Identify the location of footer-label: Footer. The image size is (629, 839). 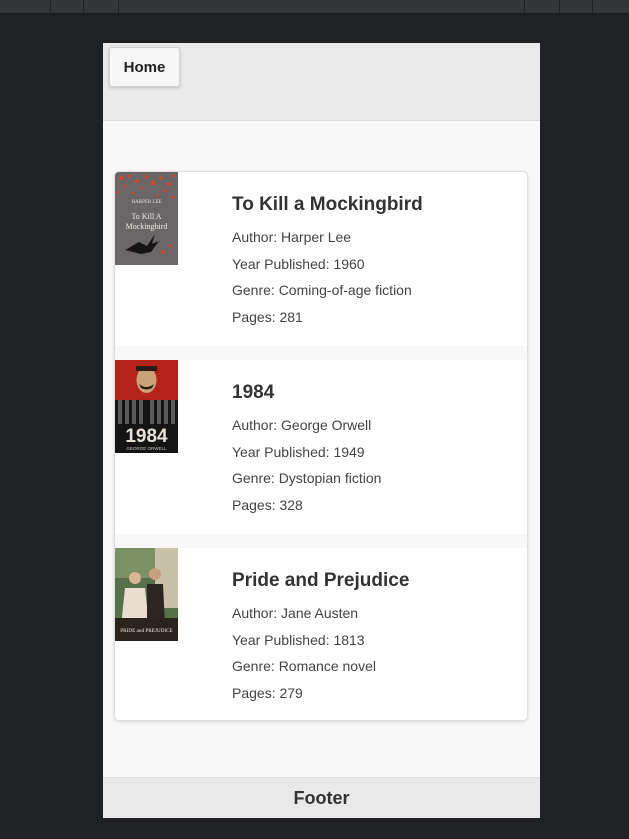
(321, 797).